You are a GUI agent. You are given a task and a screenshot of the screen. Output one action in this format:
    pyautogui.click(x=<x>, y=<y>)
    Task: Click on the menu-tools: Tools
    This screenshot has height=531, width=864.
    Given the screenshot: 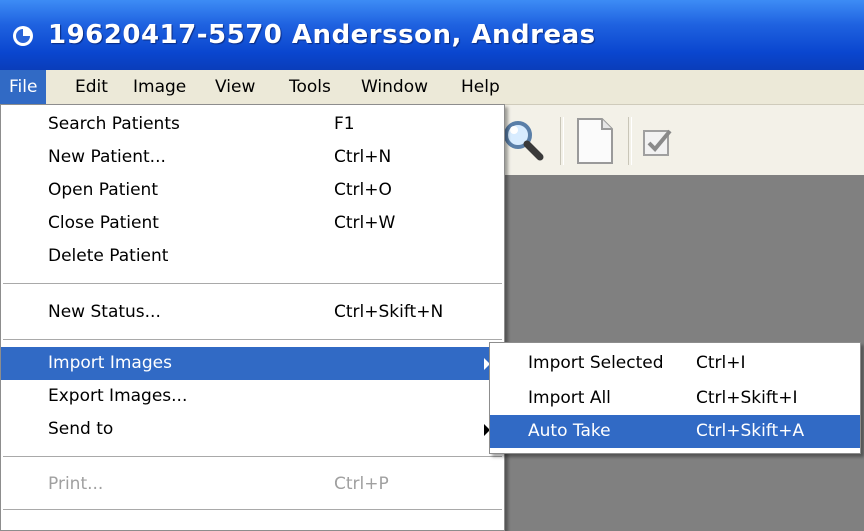 What is the action you would take?
    pyautogui.click(x=310, y=87)
    